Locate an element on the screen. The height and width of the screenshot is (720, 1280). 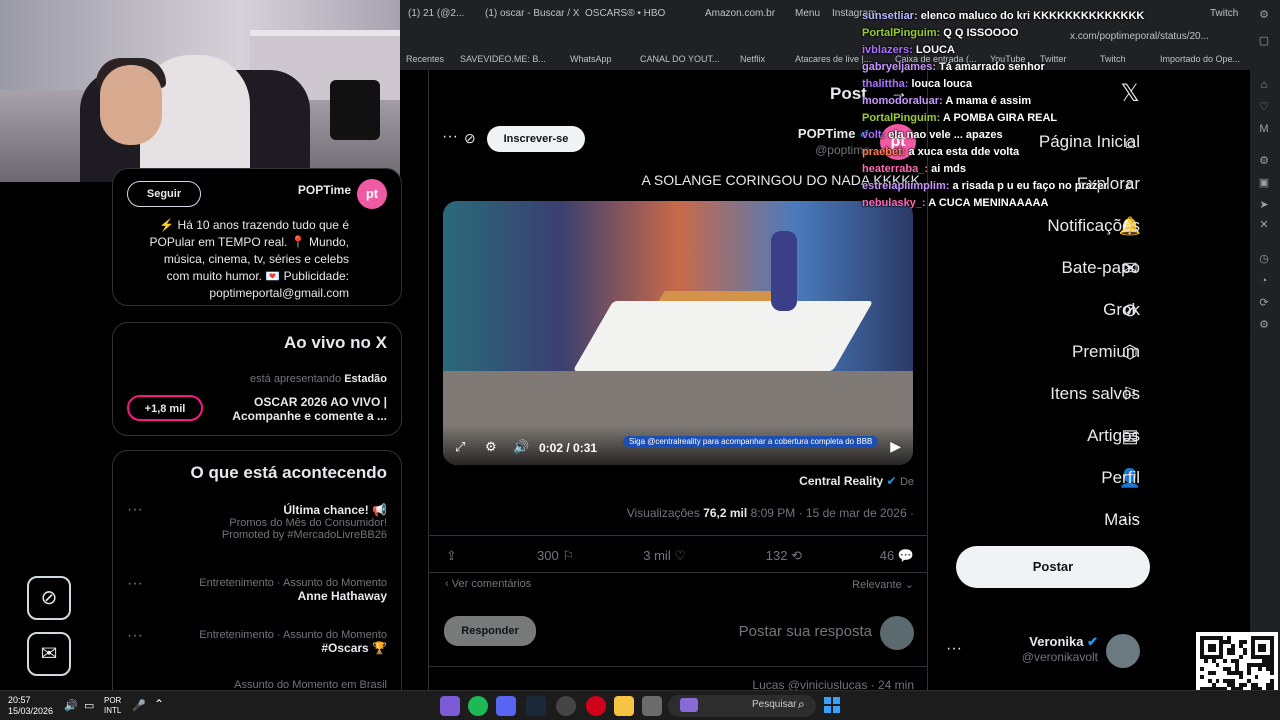
discord-icon is located at coordinates (506, 706).